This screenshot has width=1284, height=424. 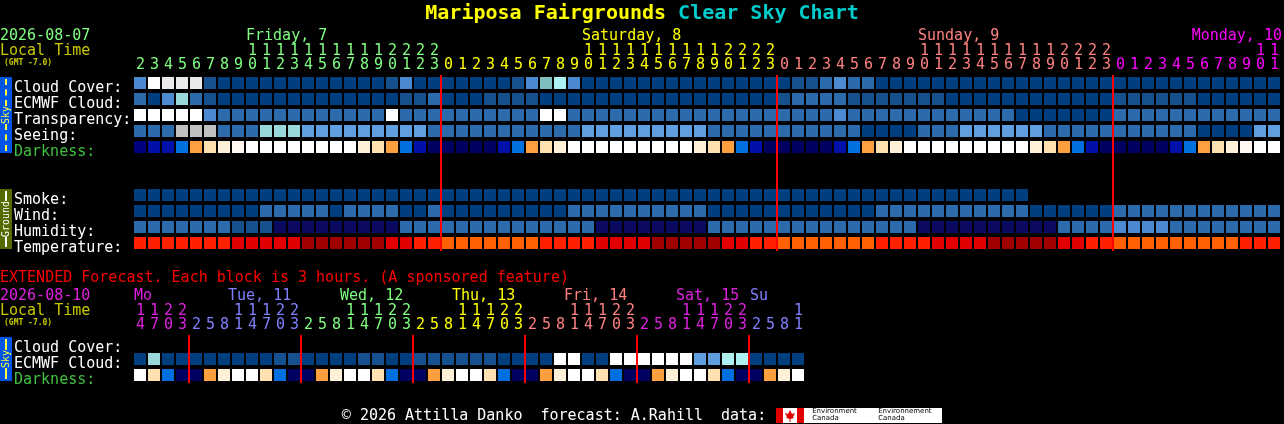 What do you see at coordinates (260, 295) in the screenshot?
I see `day-label: Tue, 11` at bounding box center [260, 295].